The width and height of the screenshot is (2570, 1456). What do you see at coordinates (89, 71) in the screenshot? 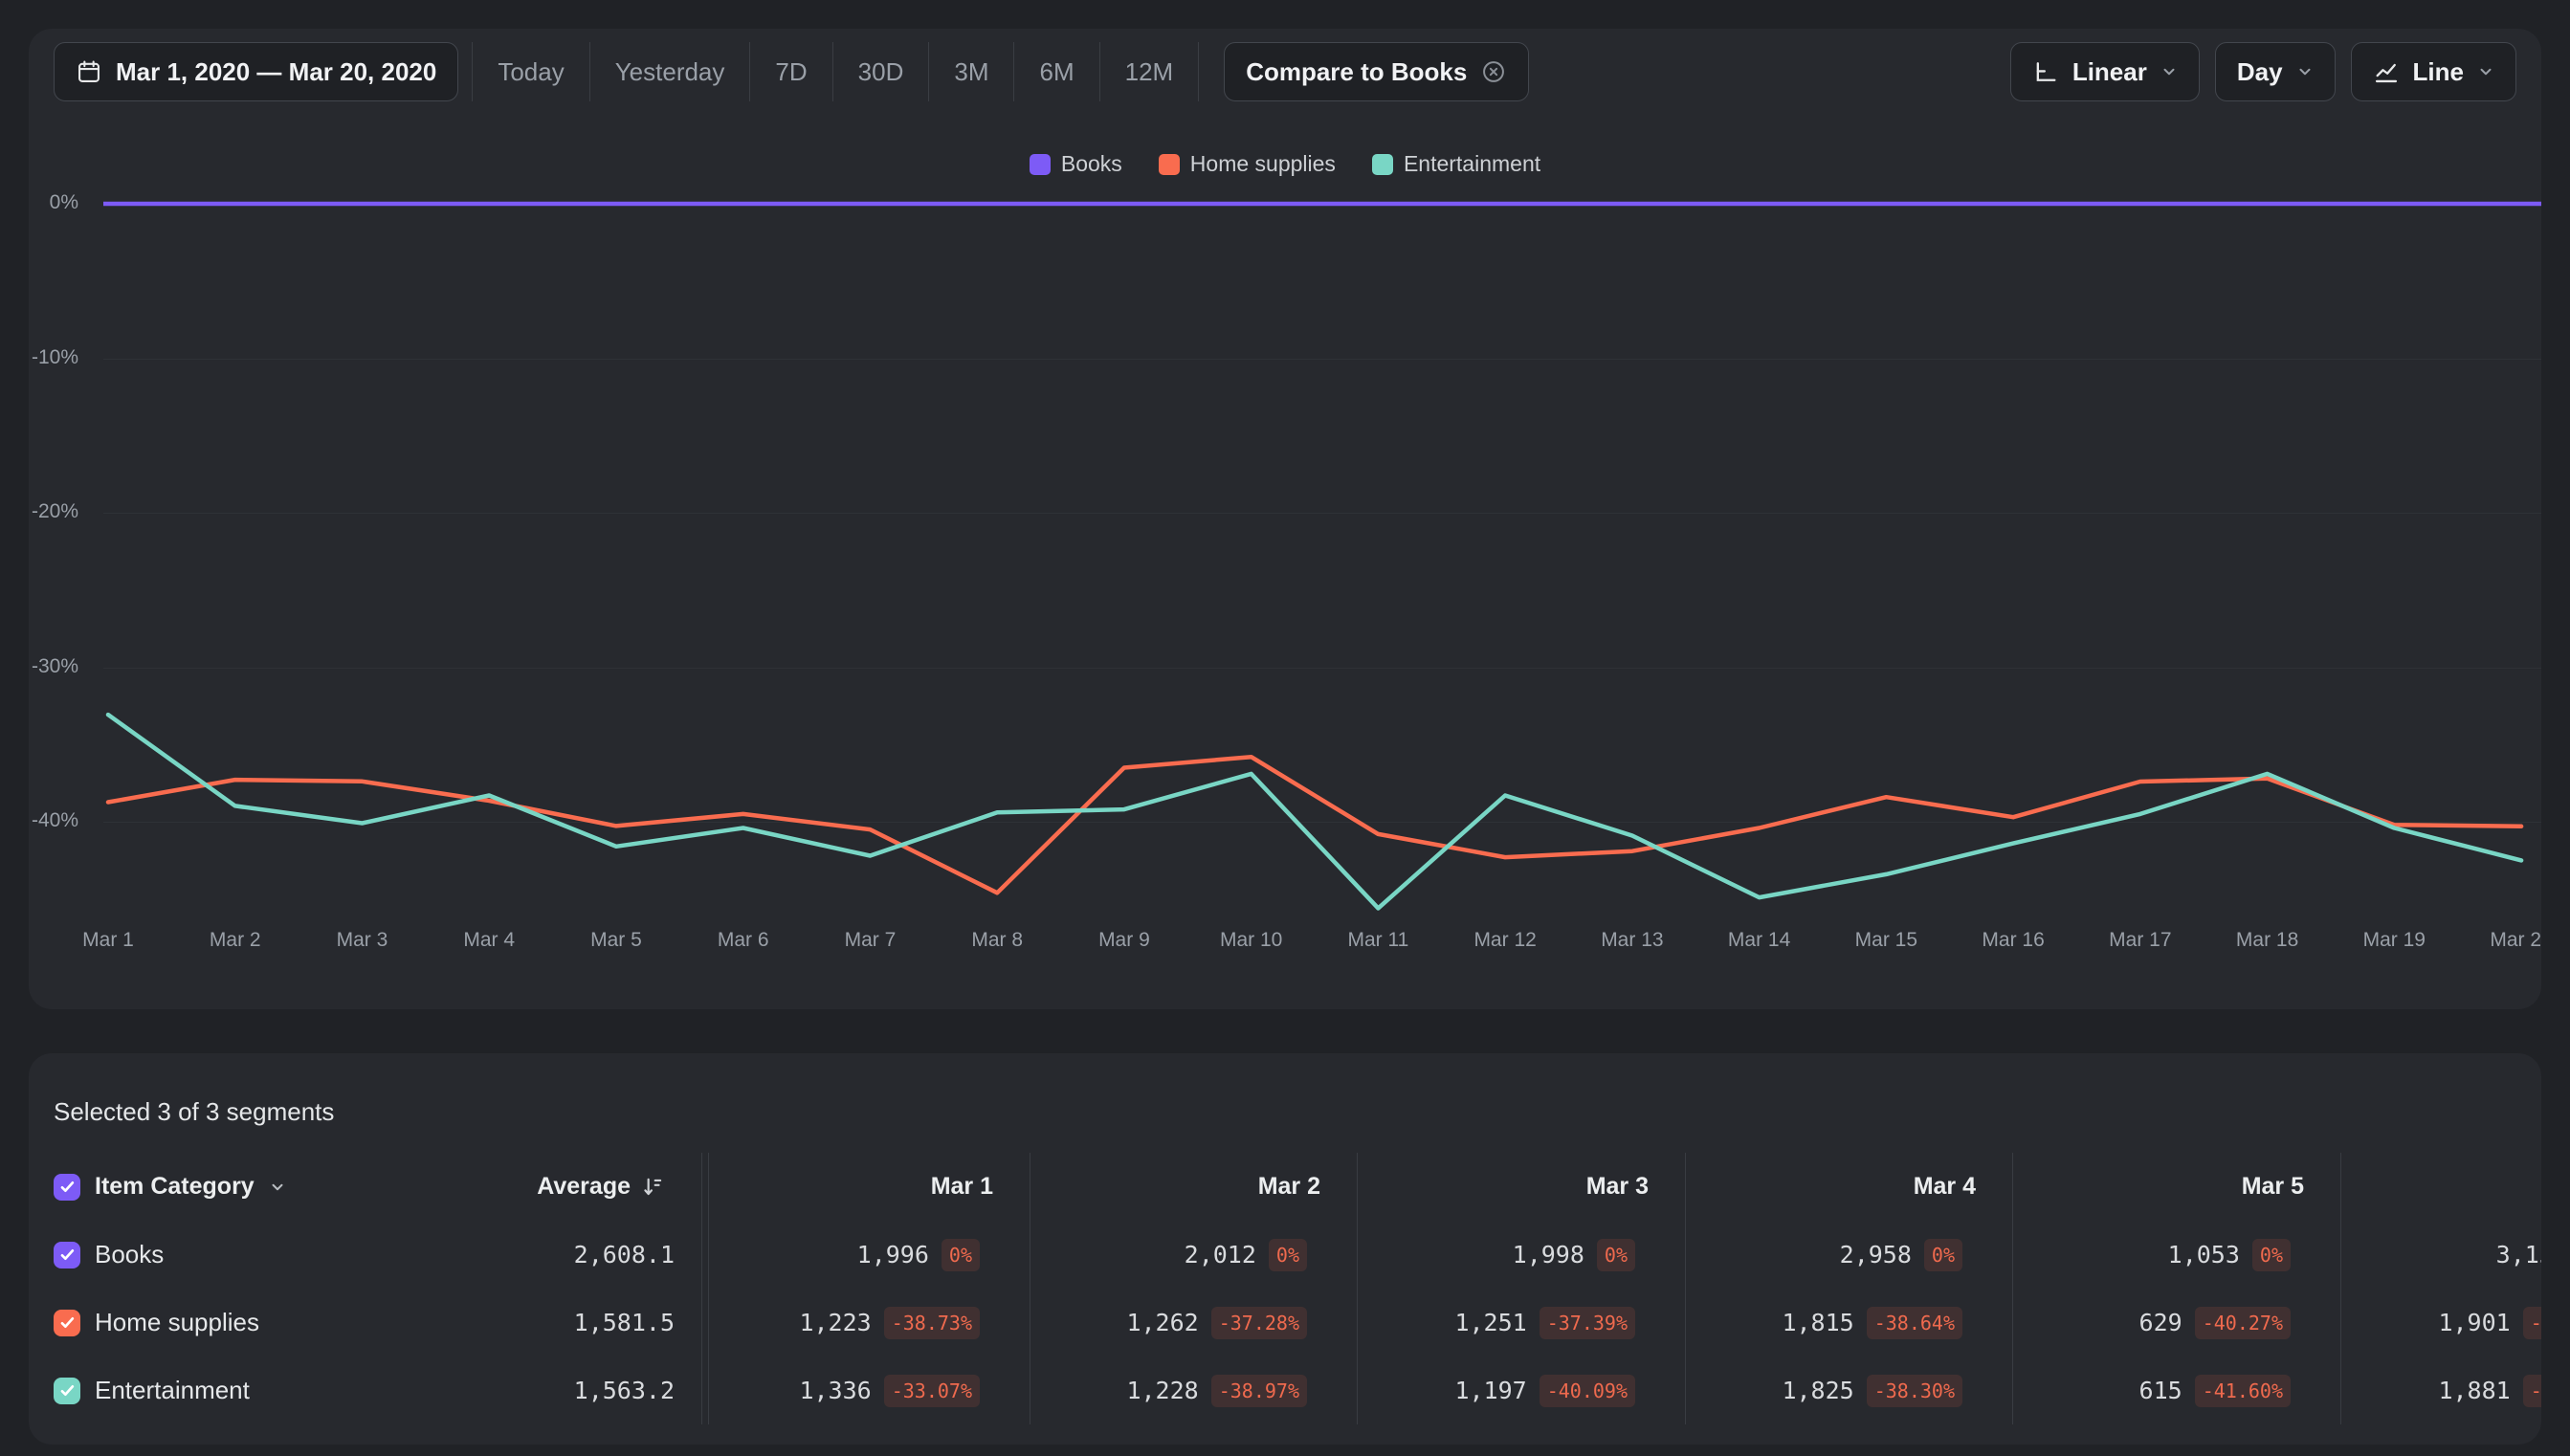
I see `calendar-icon` at bounding box center [89, 71].